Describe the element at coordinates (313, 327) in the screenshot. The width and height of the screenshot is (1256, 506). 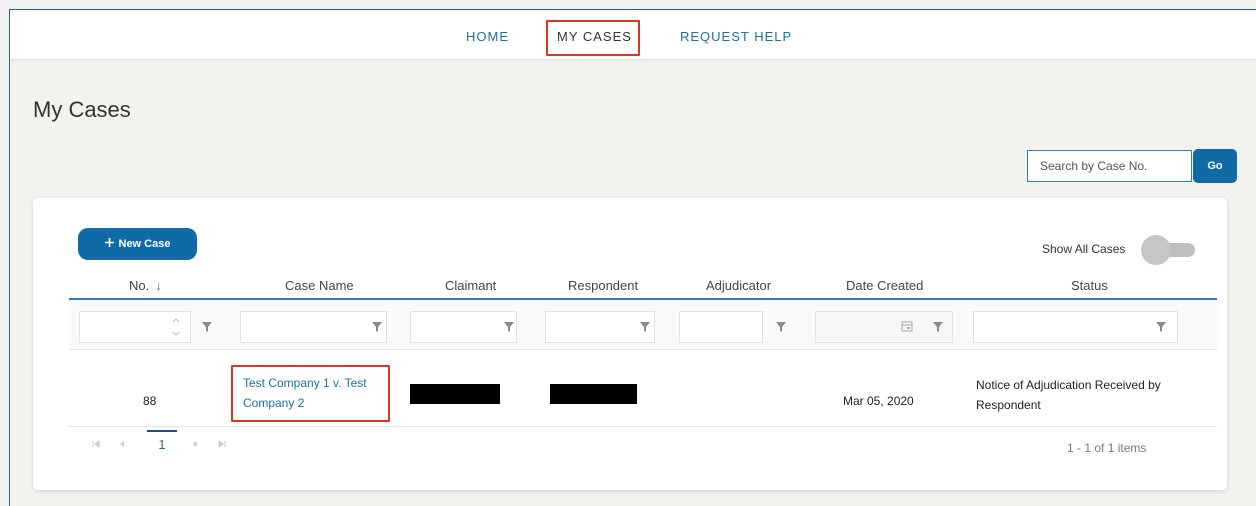
I see `filter-case-name-input` at that location.